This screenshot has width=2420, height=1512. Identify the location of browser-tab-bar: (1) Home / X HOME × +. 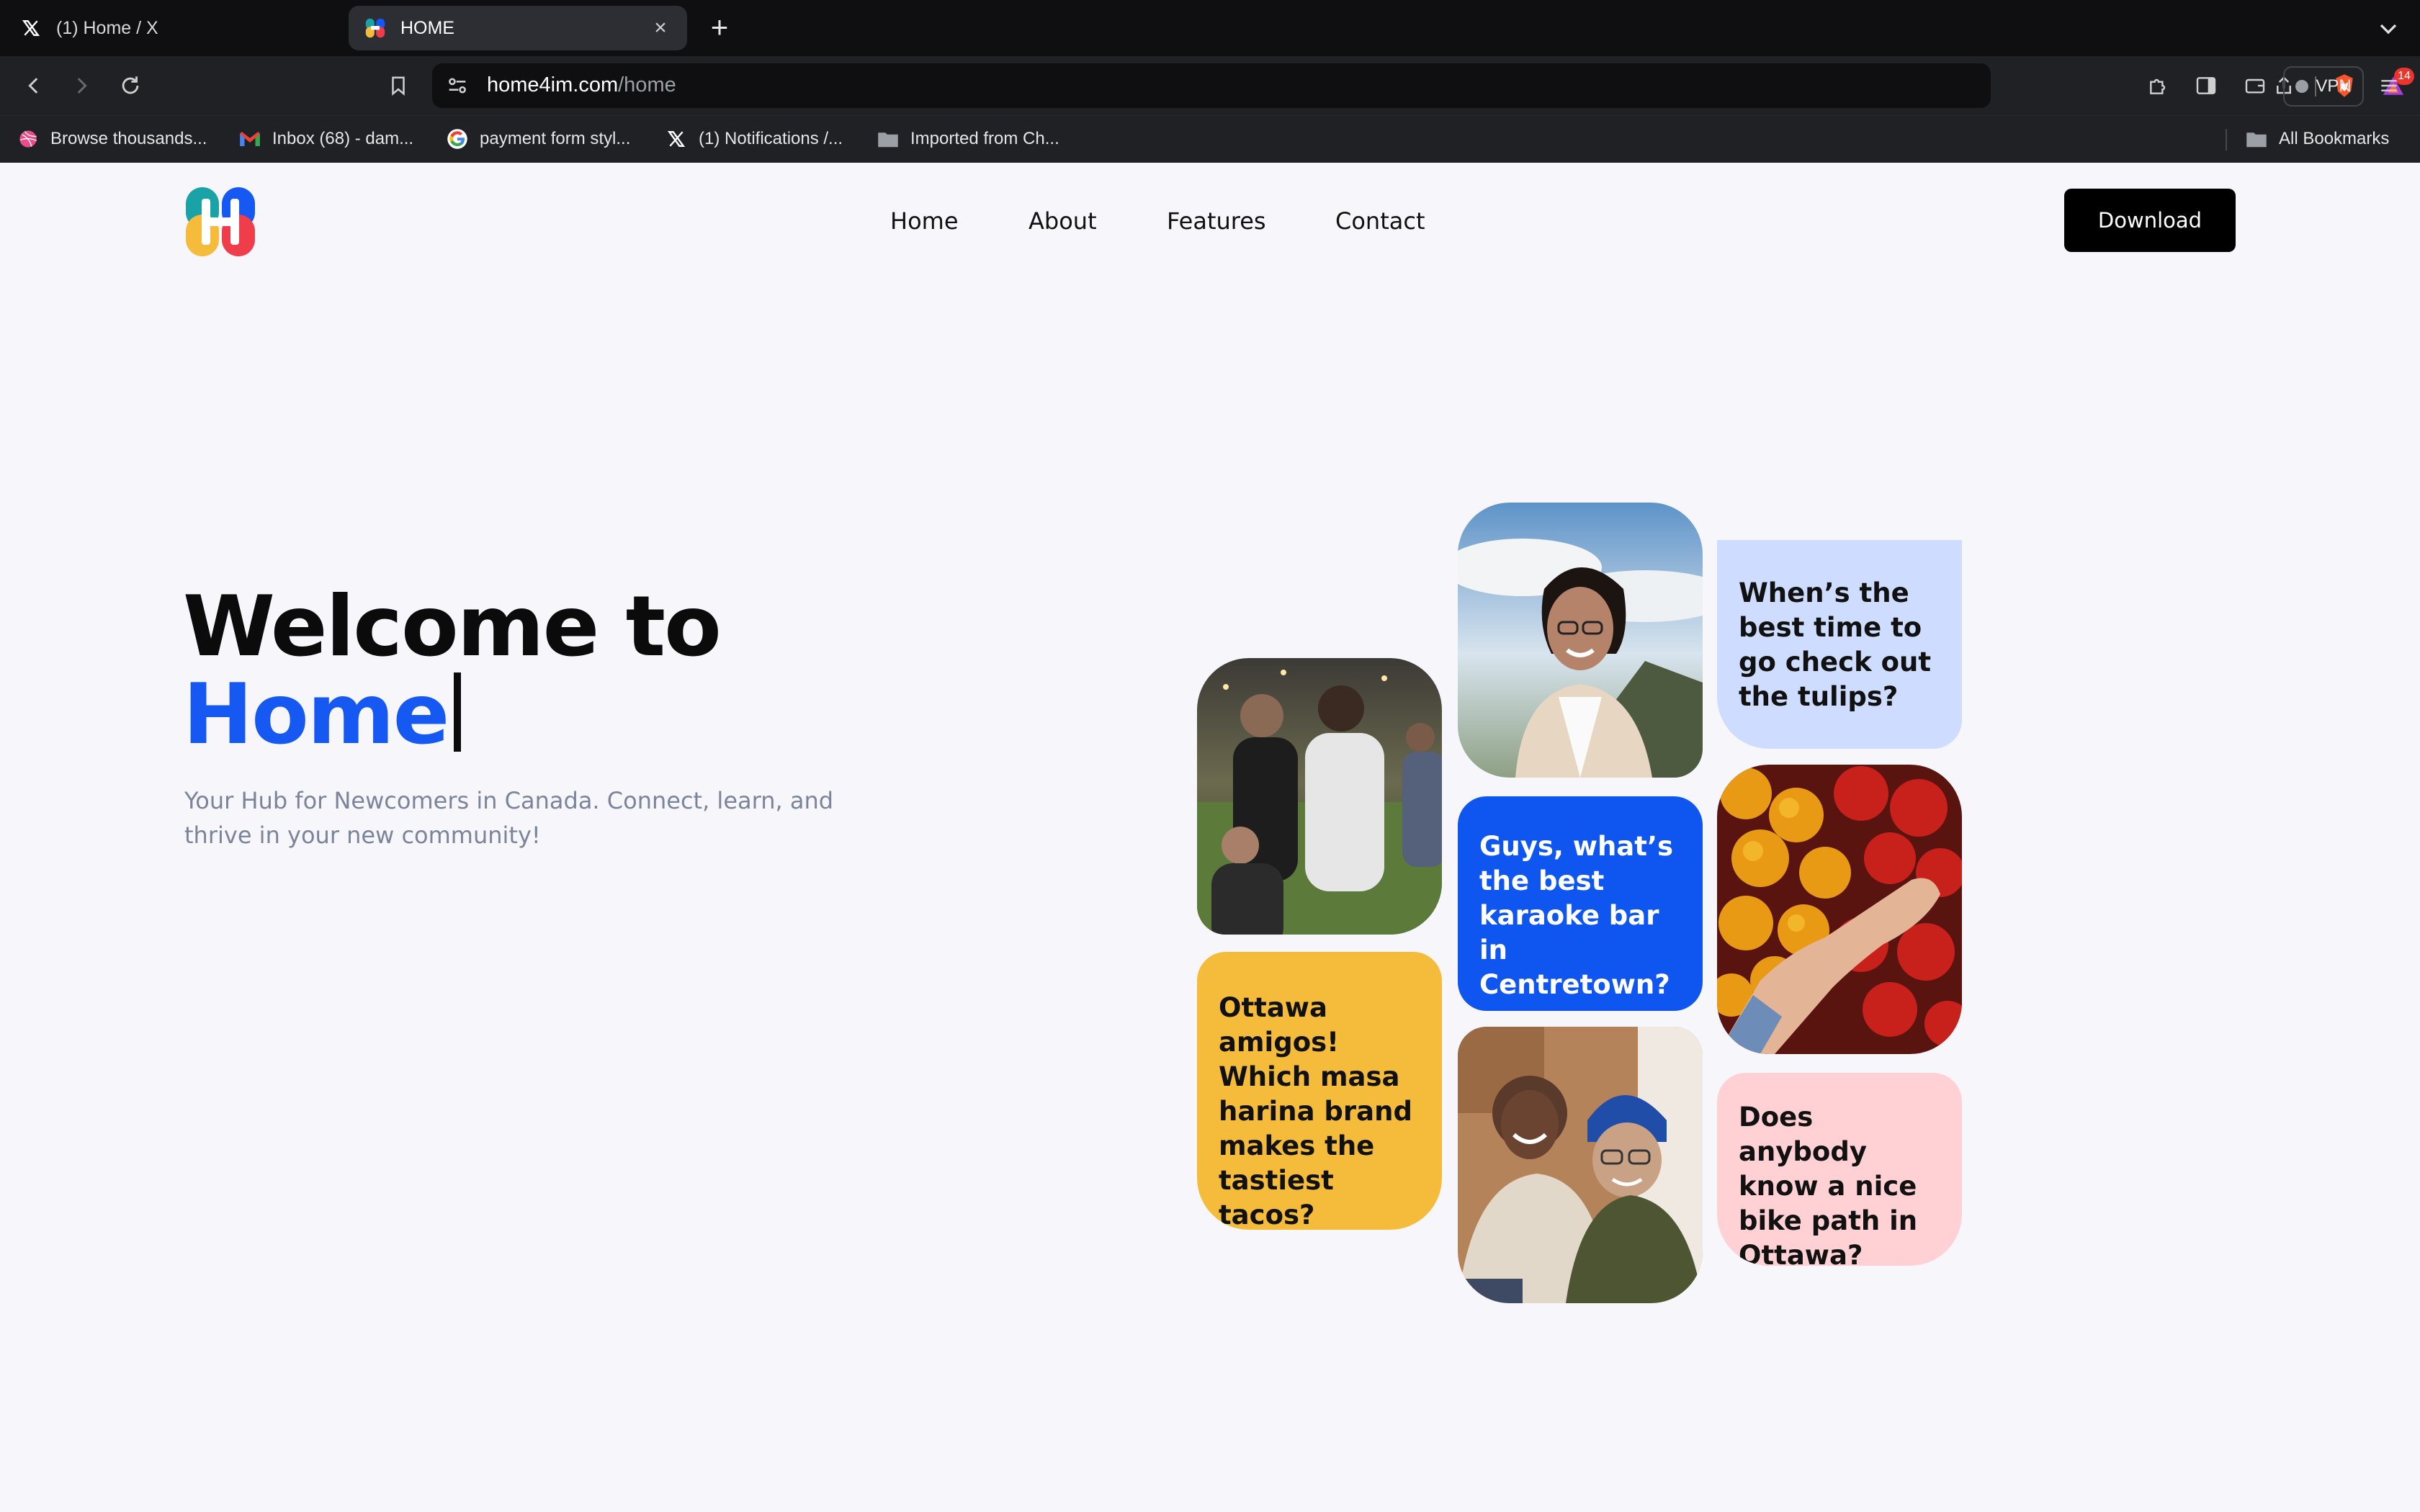
(1210, 28).